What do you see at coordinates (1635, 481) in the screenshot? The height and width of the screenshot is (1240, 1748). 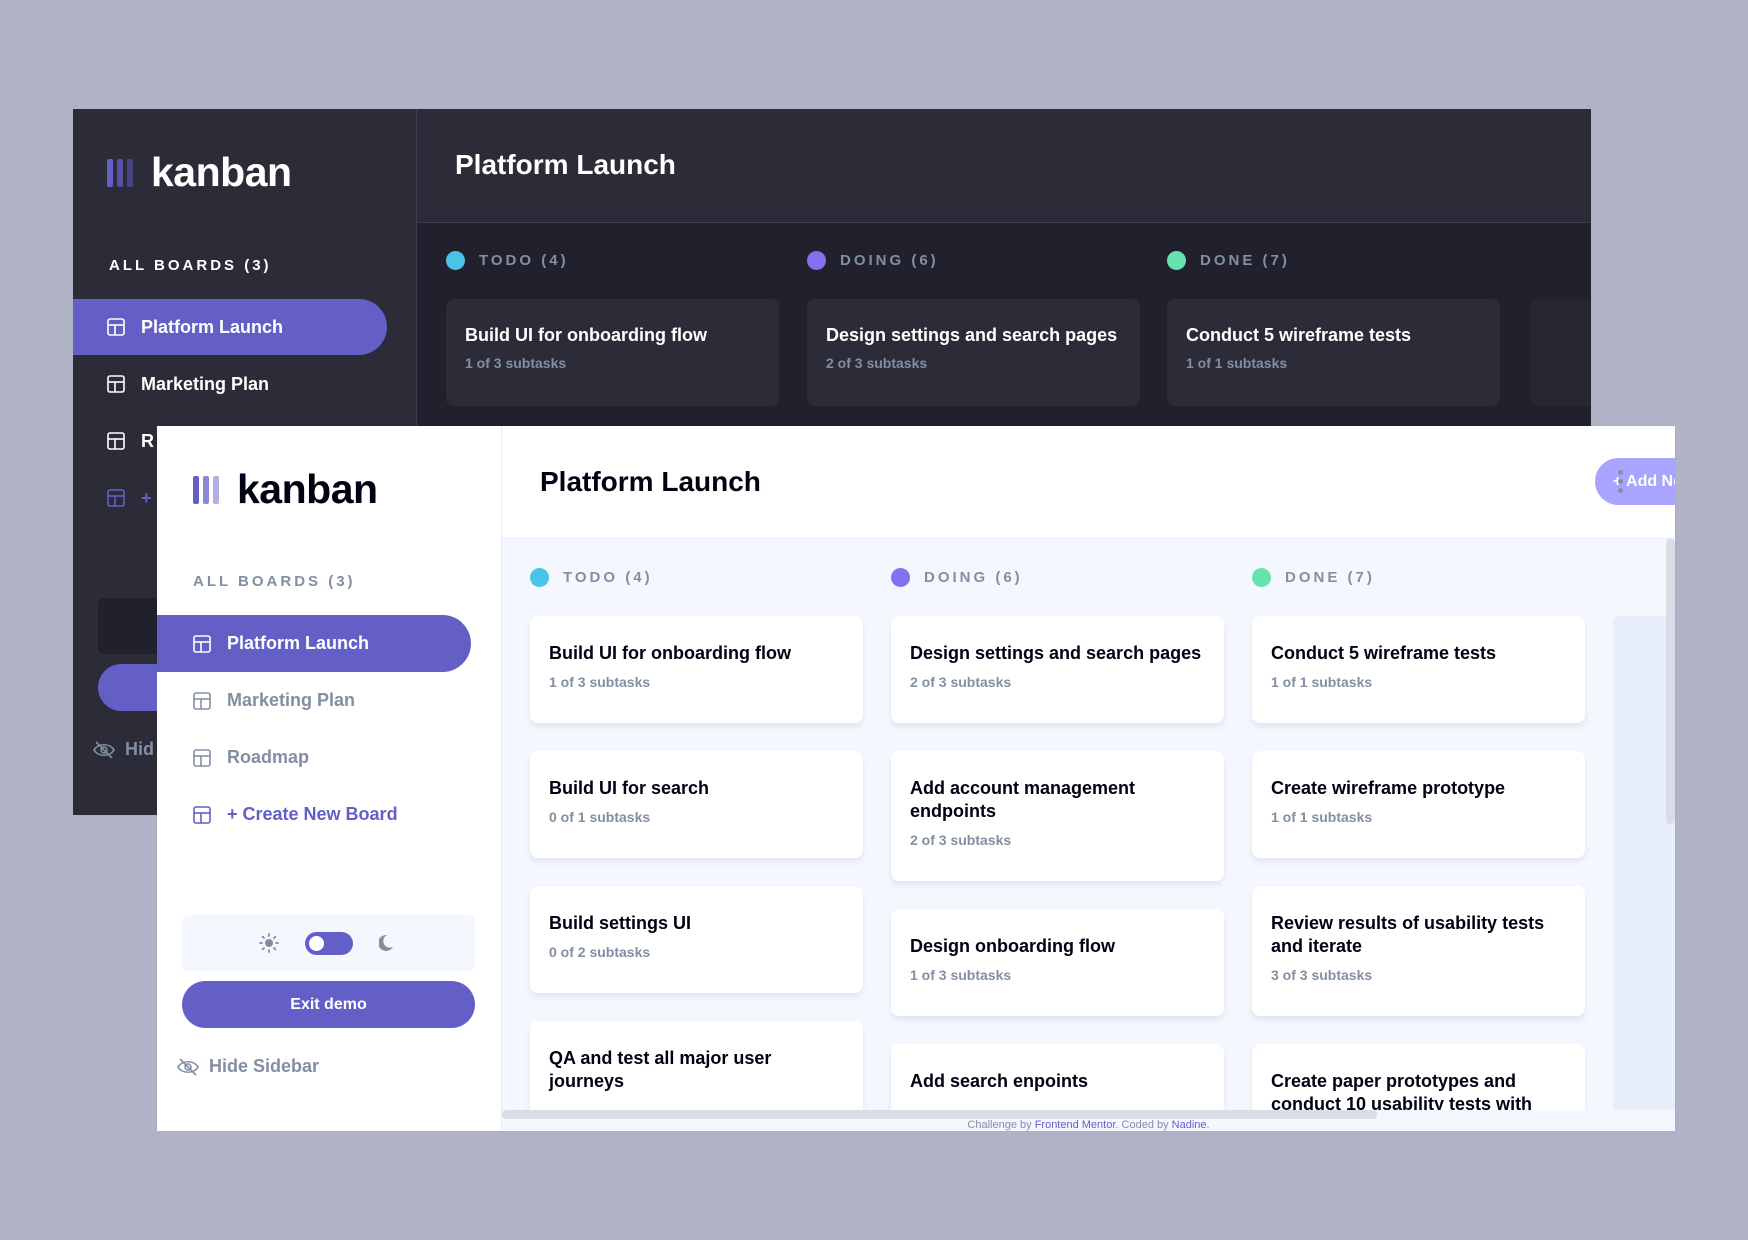 I see `add-new-task-button: + Add New Task` at bounding box center [1635, 481].